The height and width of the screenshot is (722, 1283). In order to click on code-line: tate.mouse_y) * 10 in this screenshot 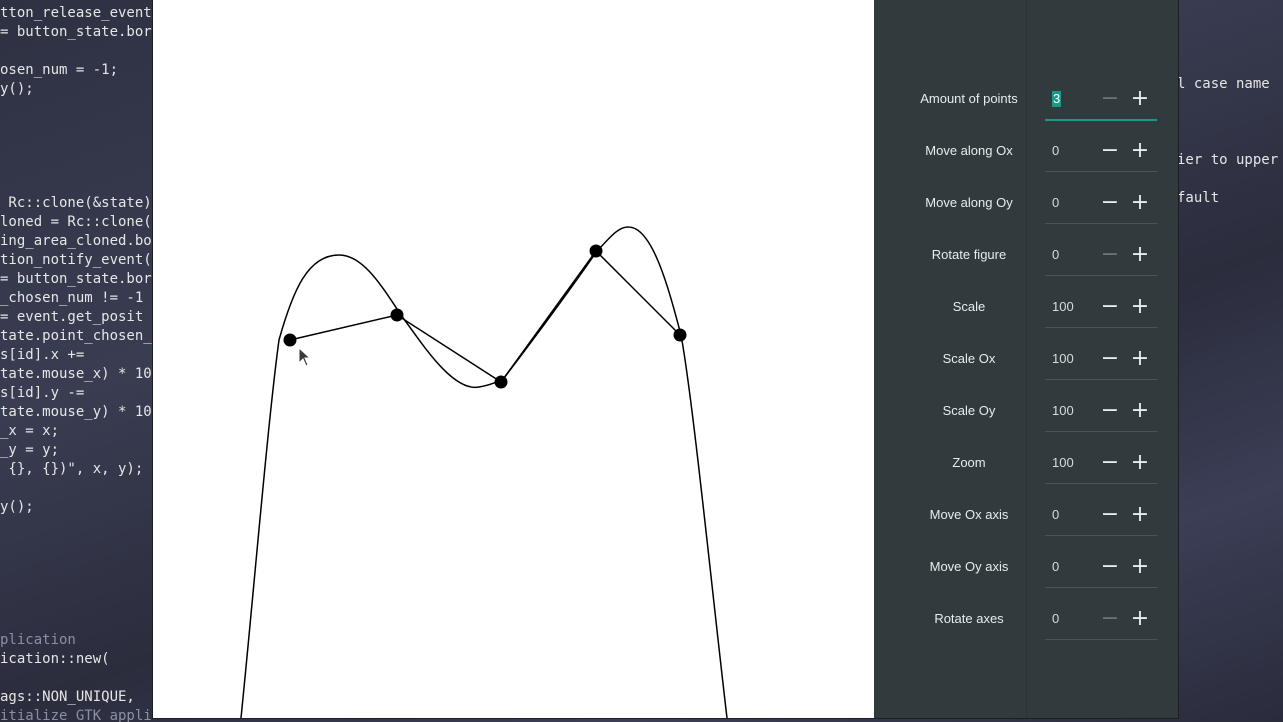, I will do `click(76, 412)`.